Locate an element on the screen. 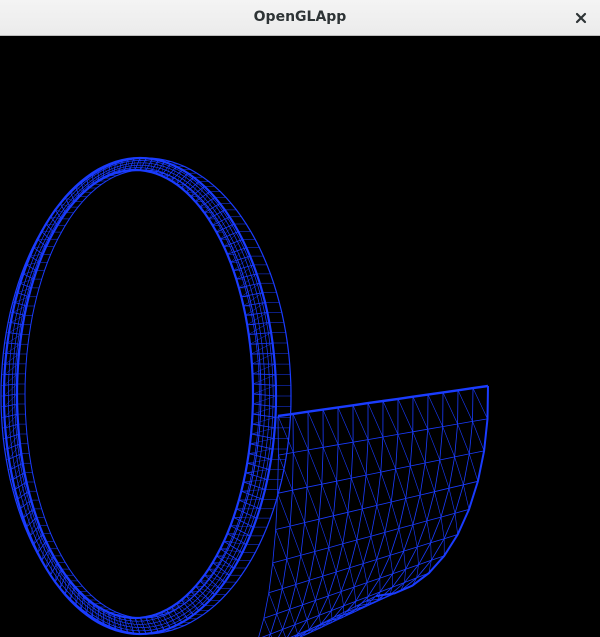 The width and height of the screenshot is (600, 637). window-title: OpenGLApp is located at coordinates (300, 17).